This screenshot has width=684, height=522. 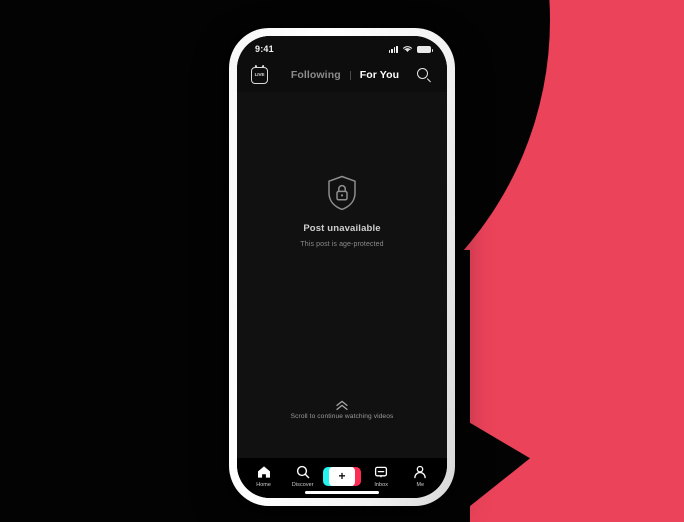 I want to click on search-icon-handle, so click(x=429, y=80).